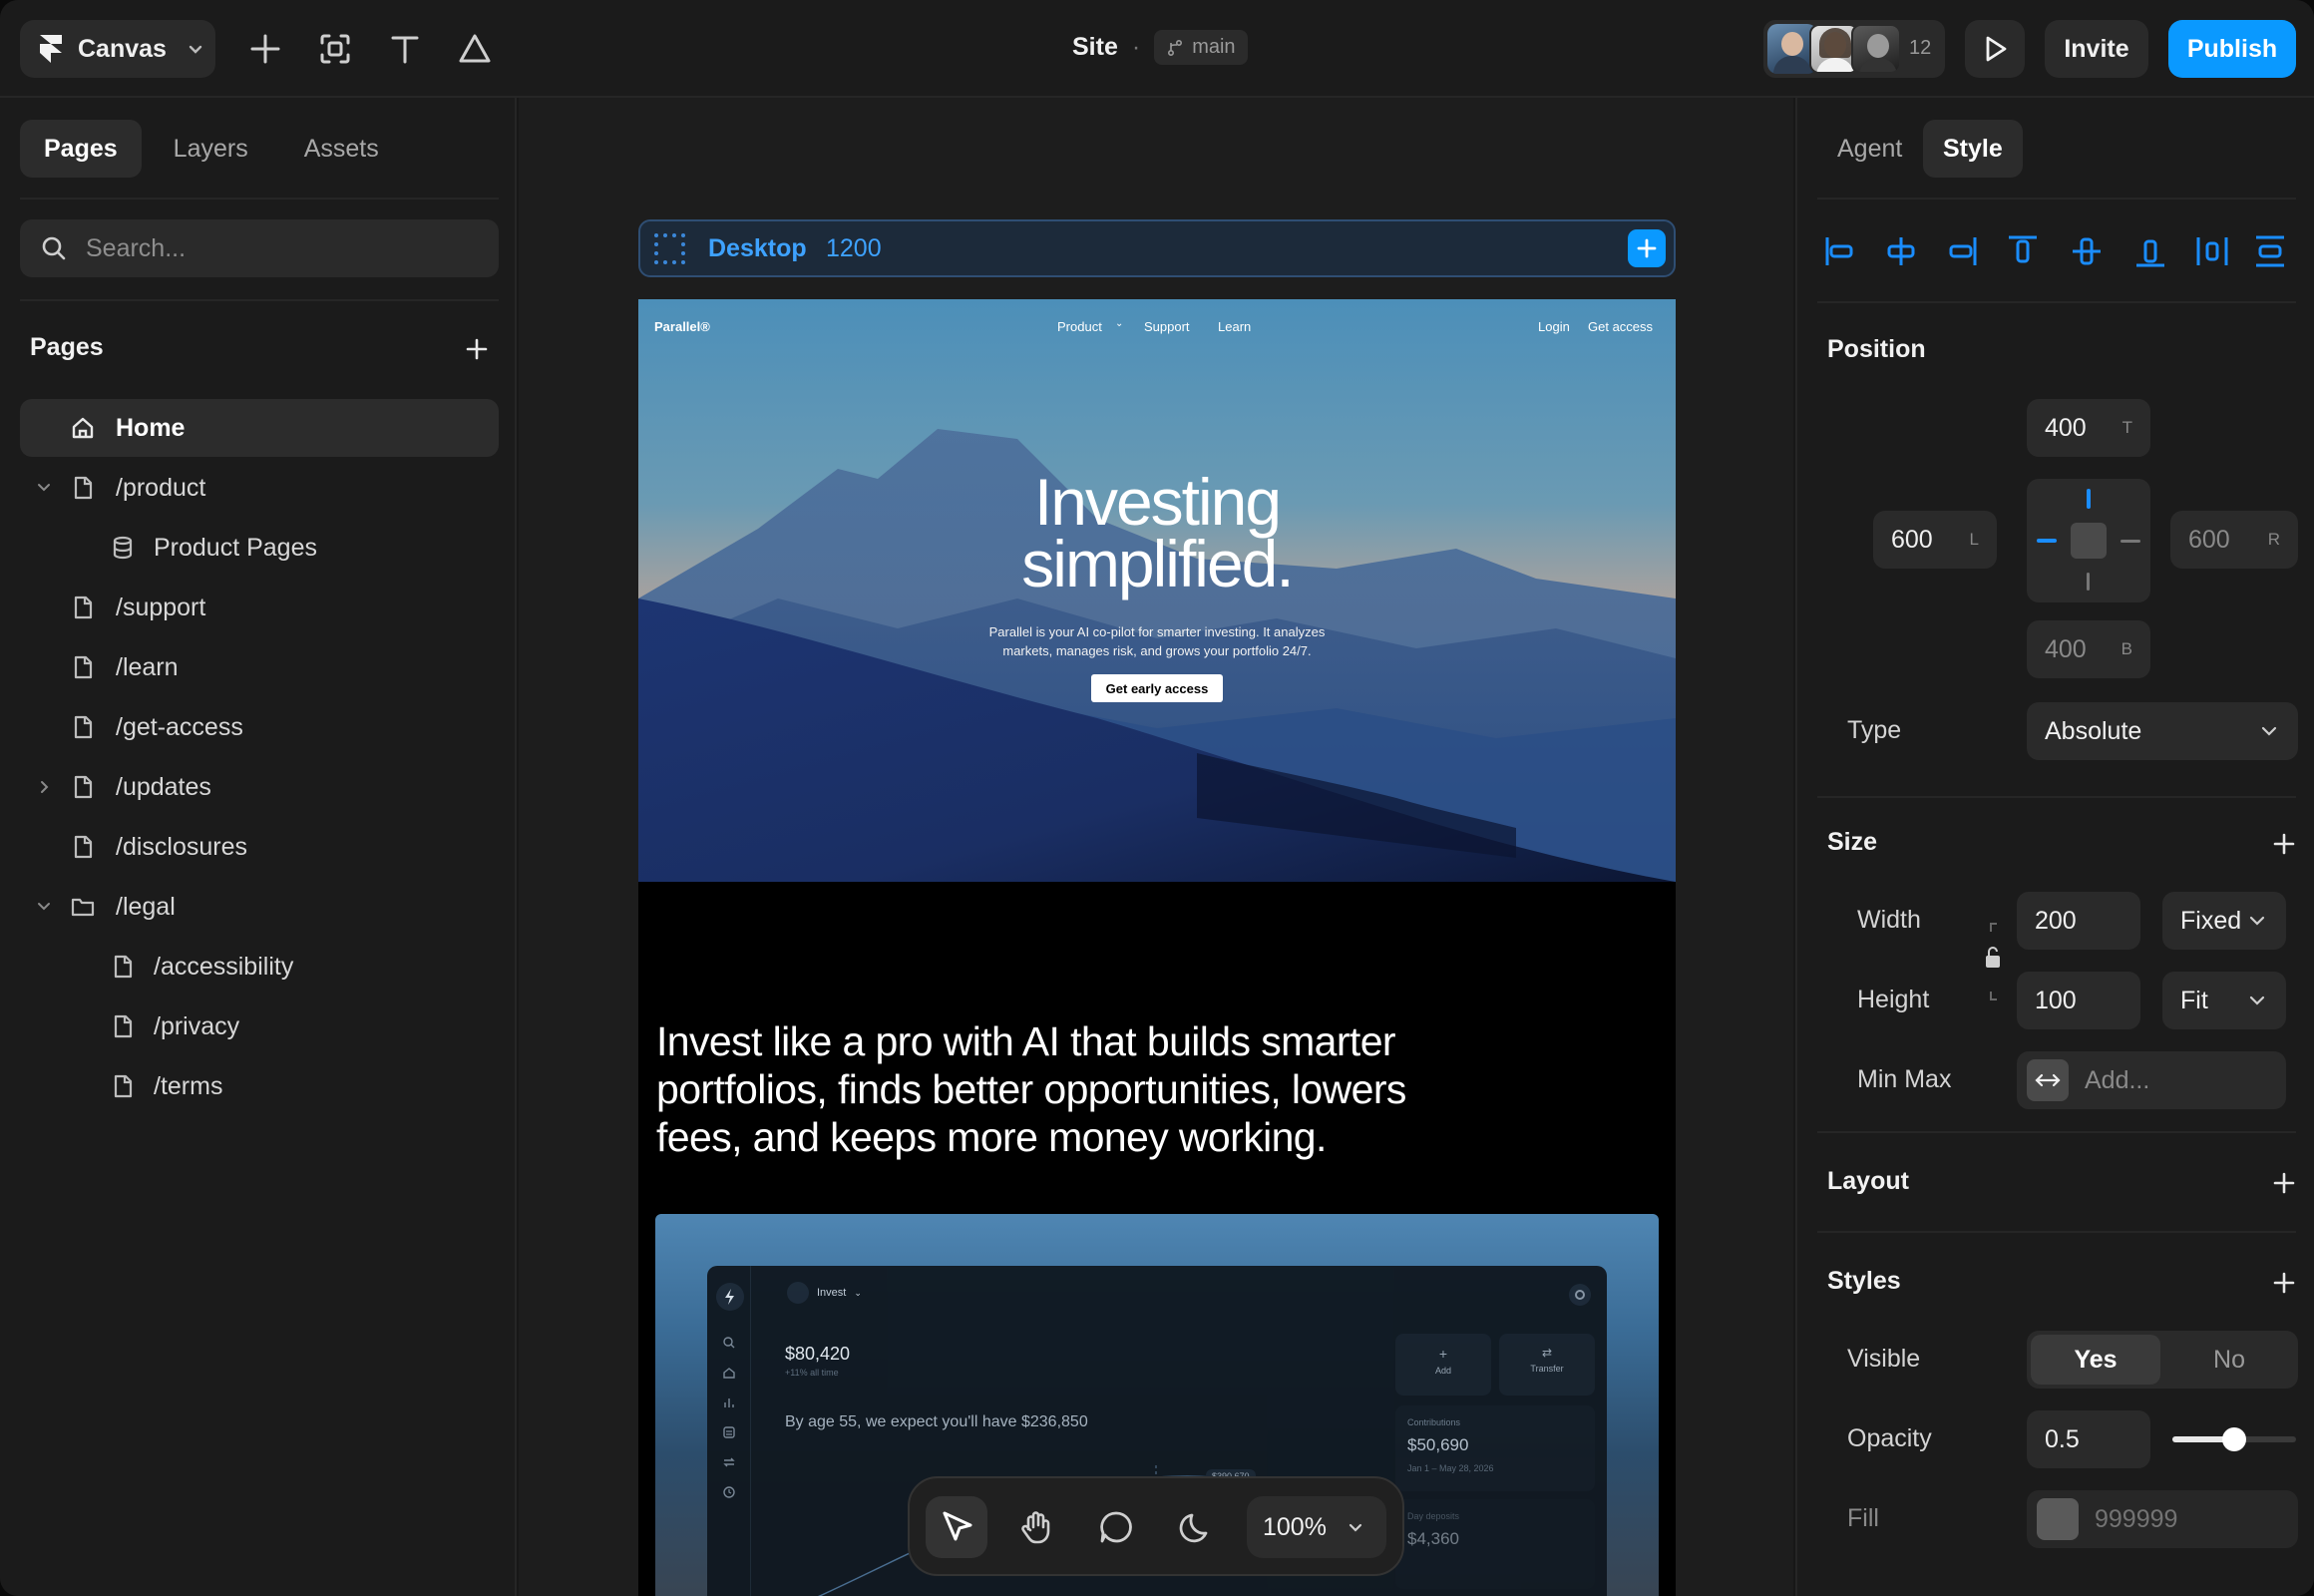 The width and height of the screenshot is (2314, 1596). What do you see at coordinates (2232, 49) in the screenshot?
I see `publish-button: Publish` at bounding box center [2232, 49].